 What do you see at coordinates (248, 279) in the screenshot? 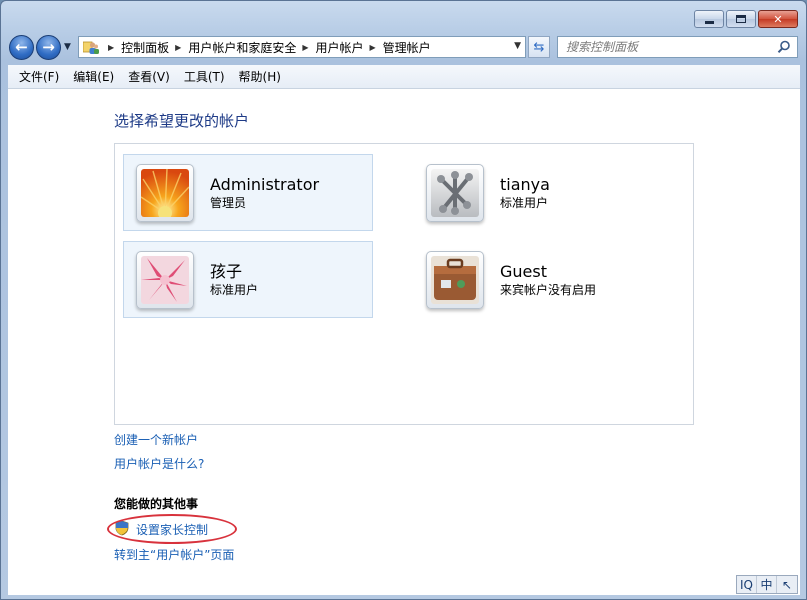
I see `account-tile-child: 孩子 标准用户` at bounding box center [248, 279].